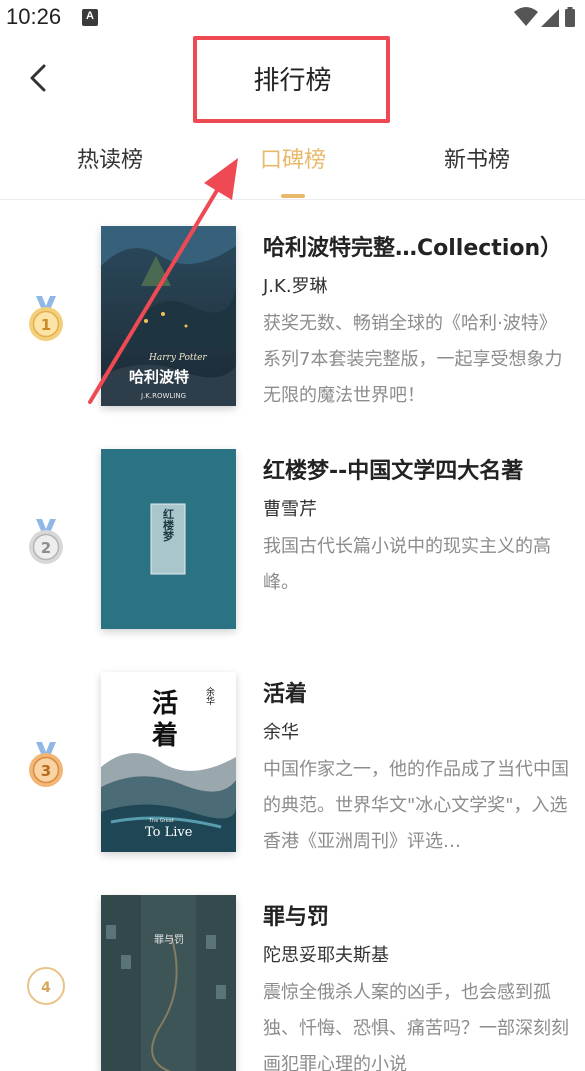 Image resolution: width=585 pixels, height=1071 pixels. I want to click on rank-badge-outline: 4, so click(46, 988).